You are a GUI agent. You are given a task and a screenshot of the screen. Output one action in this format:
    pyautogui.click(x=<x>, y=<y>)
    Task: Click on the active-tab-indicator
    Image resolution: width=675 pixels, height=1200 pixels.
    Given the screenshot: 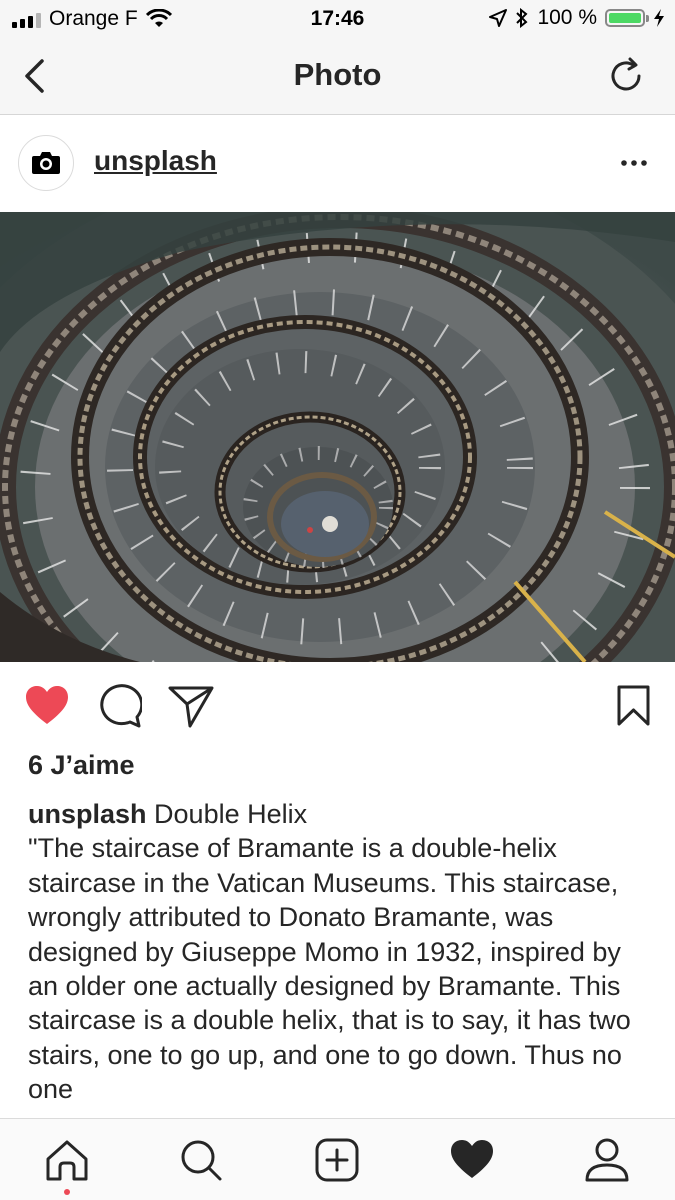 What is the action you would take?
    pyautogui.click(x=67, y=1192)
    